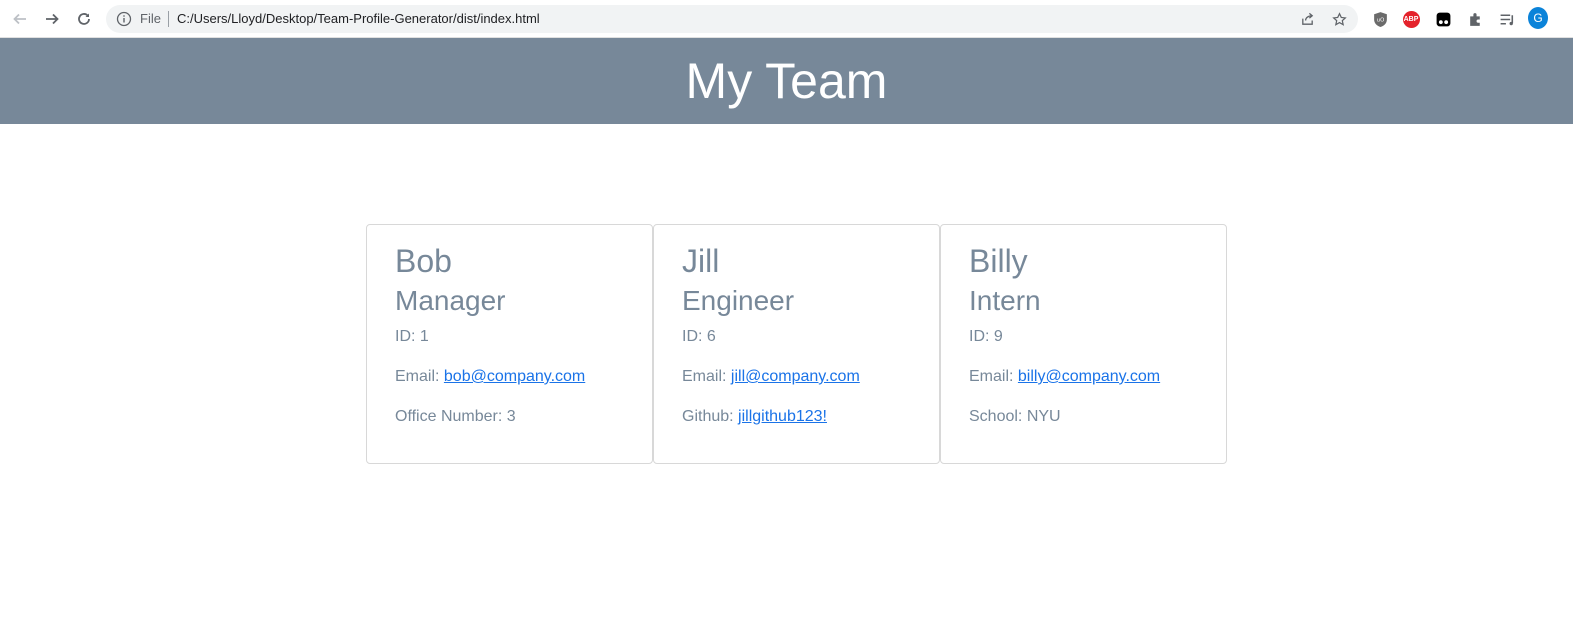 The width and height of the screenshot is (1573, 638). Describe the element at coordinates (455, 416) in the screenshot. I see `office-number: Office Number: 3` at that location.